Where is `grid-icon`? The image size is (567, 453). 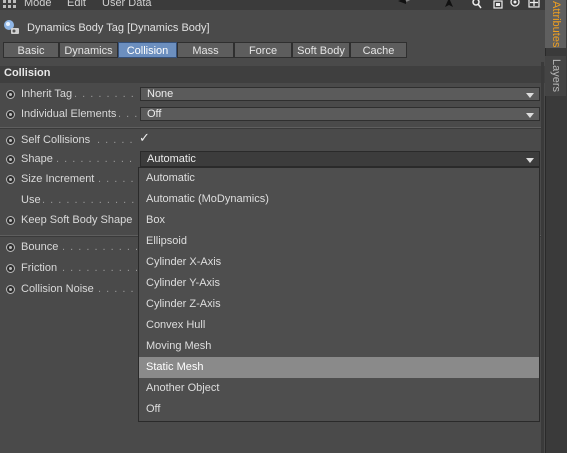
grid-icon is located at coordinates (10, 4).